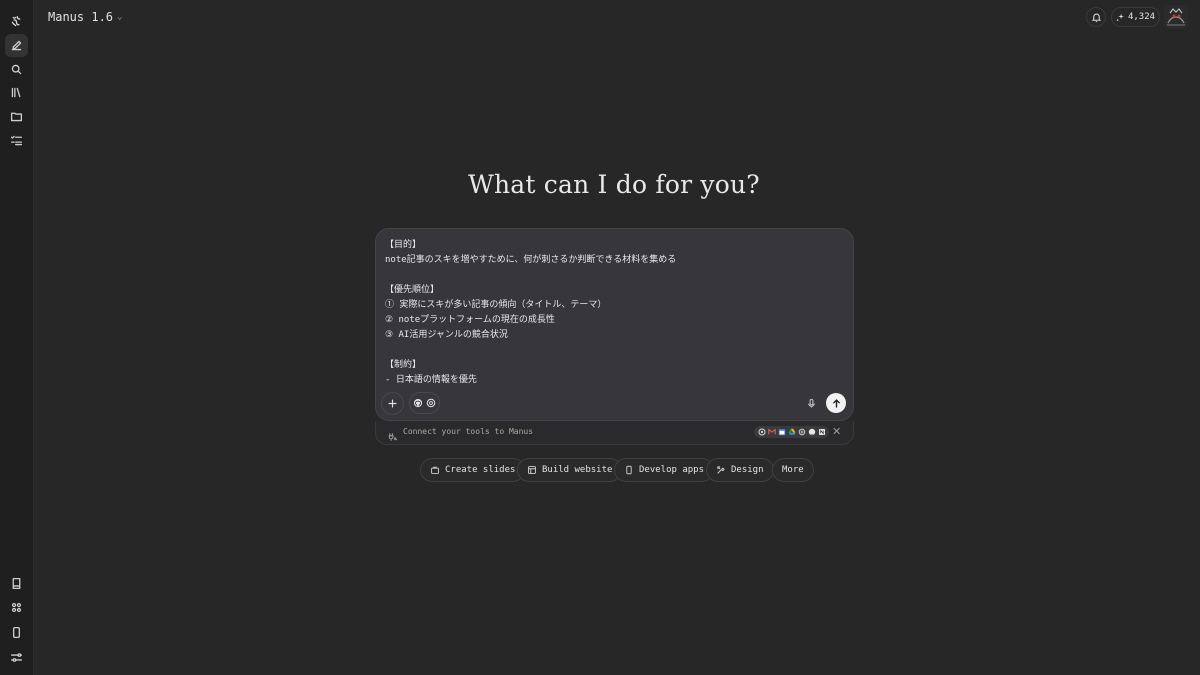 This screenshot has height=675, width=1200. Describe the element at coordinates (781, 432) in the screenshot. I see `calendar-icon` at that location.